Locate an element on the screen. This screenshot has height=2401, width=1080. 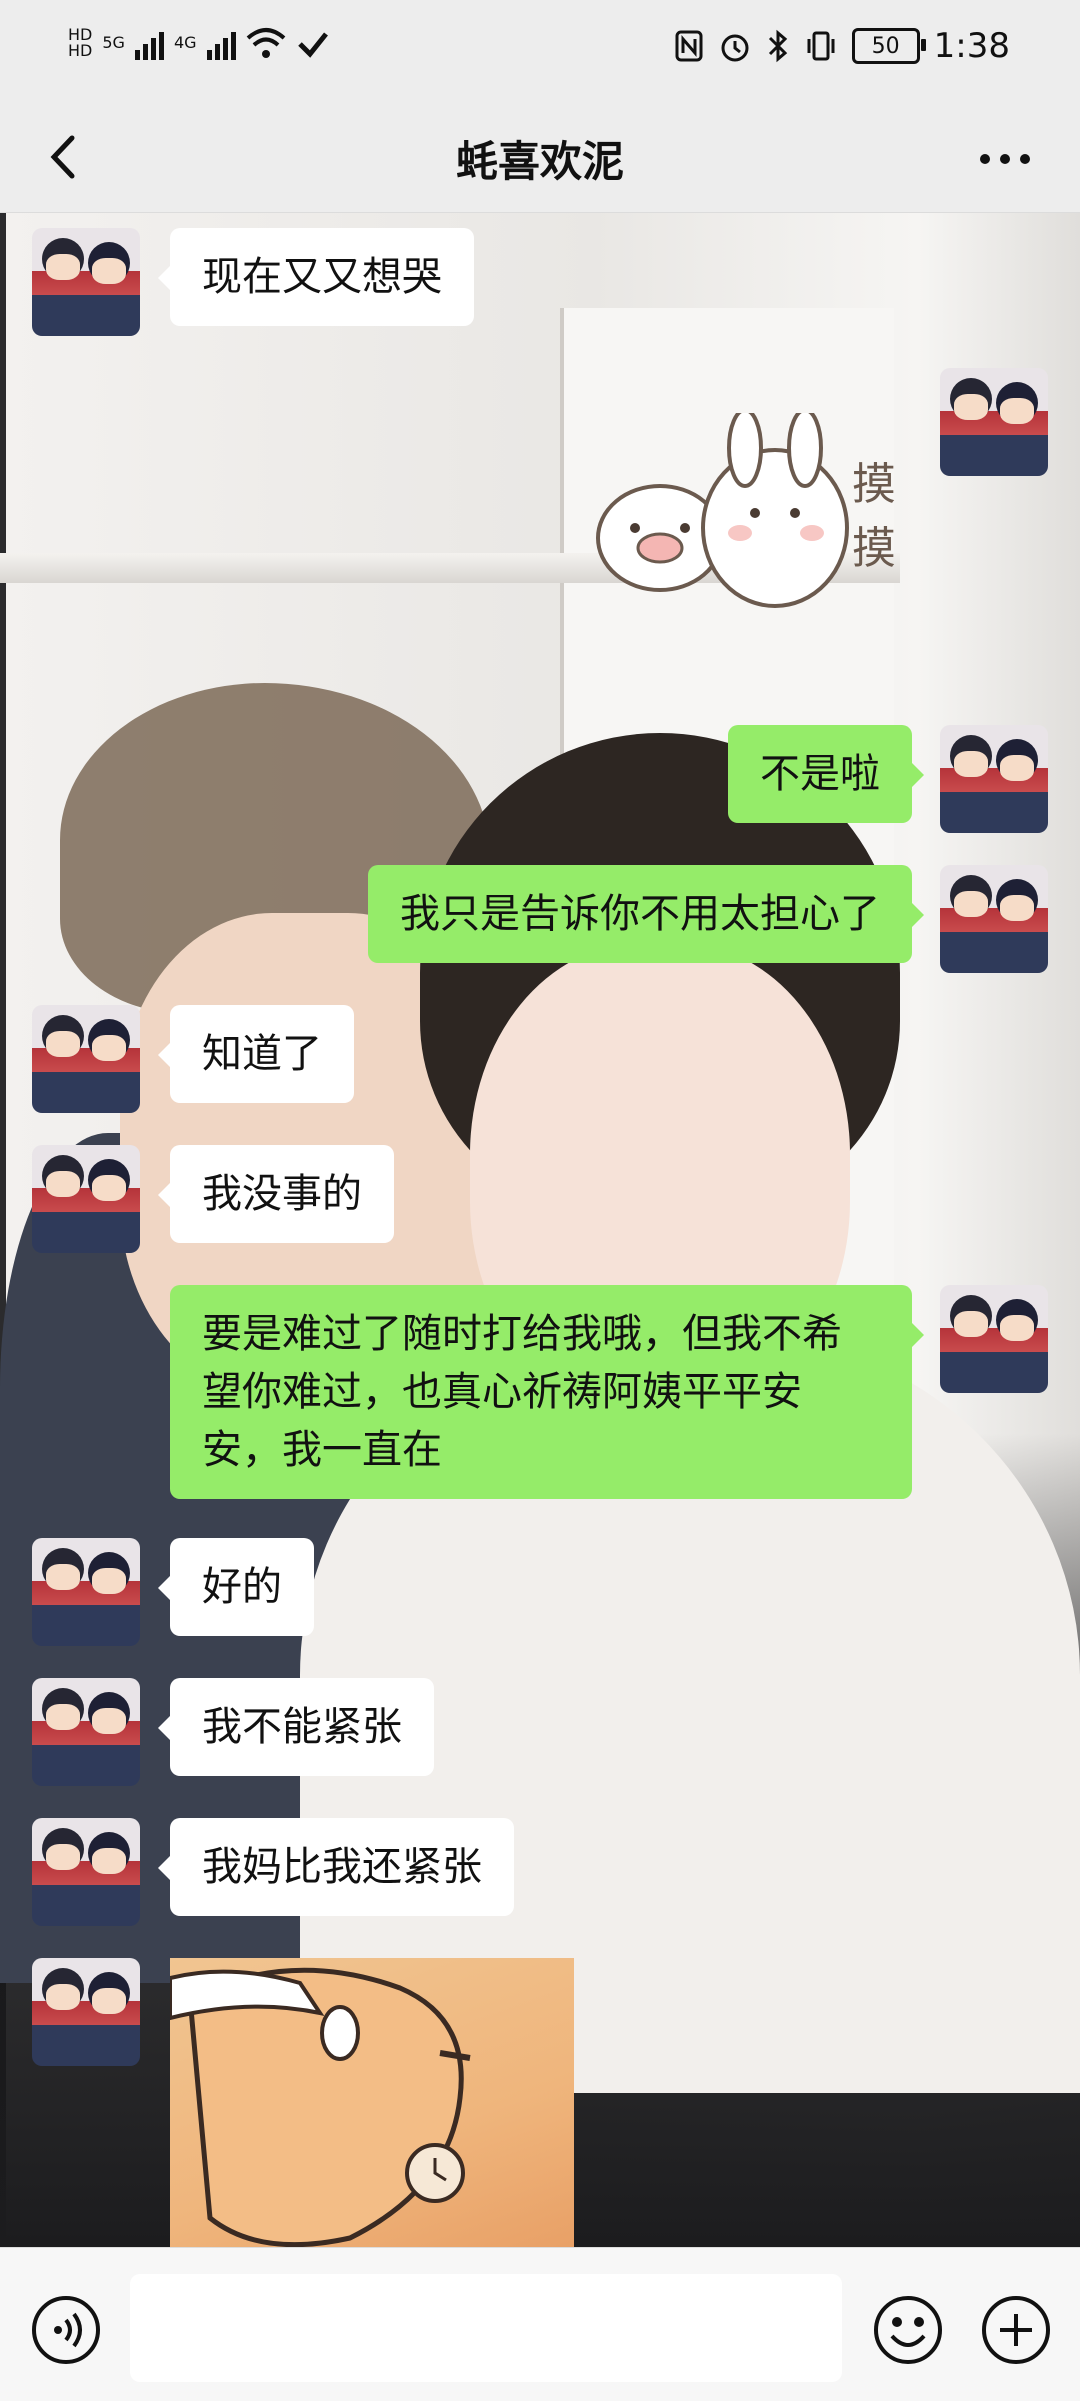
status-bar: HD HD 5G 4G 50 1:38 is located at coordinates (540, 52).